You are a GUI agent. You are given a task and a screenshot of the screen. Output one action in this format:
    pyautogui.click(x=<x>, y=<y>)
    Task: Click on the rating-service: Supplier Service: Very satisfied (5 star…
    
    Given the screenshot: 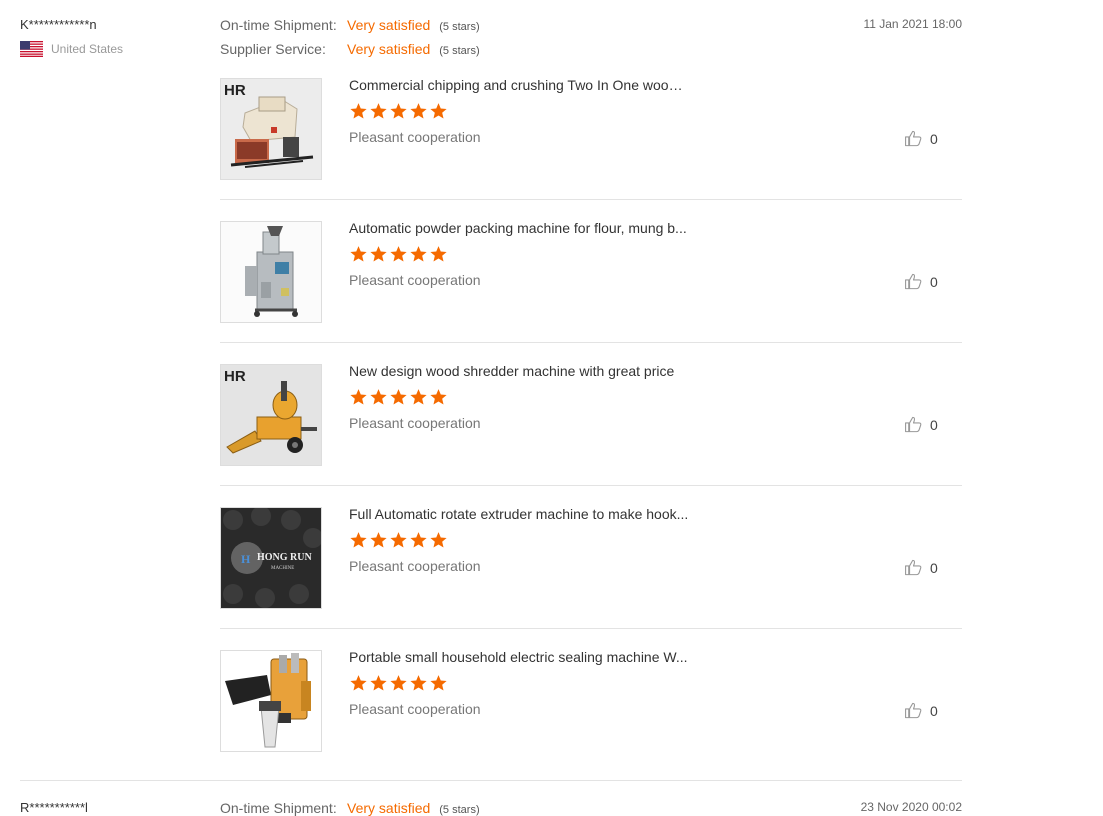 What is the action you would take?
    pyautogui.click(x=350, y=49)
    